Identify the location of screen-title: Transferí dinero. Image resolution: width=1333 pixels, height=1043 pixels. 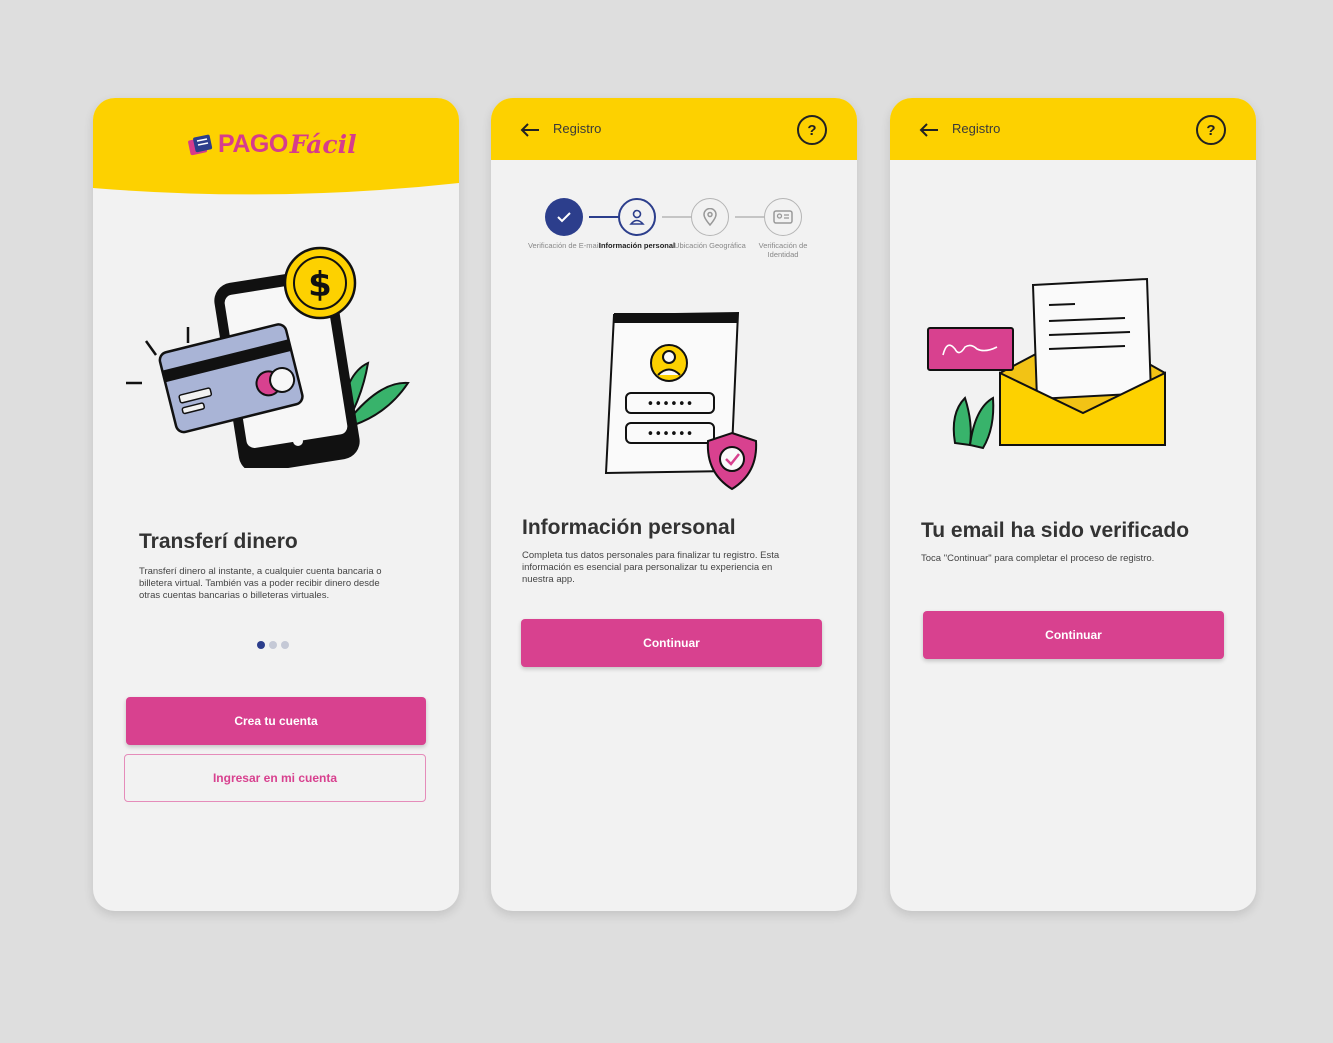
(218, 541).